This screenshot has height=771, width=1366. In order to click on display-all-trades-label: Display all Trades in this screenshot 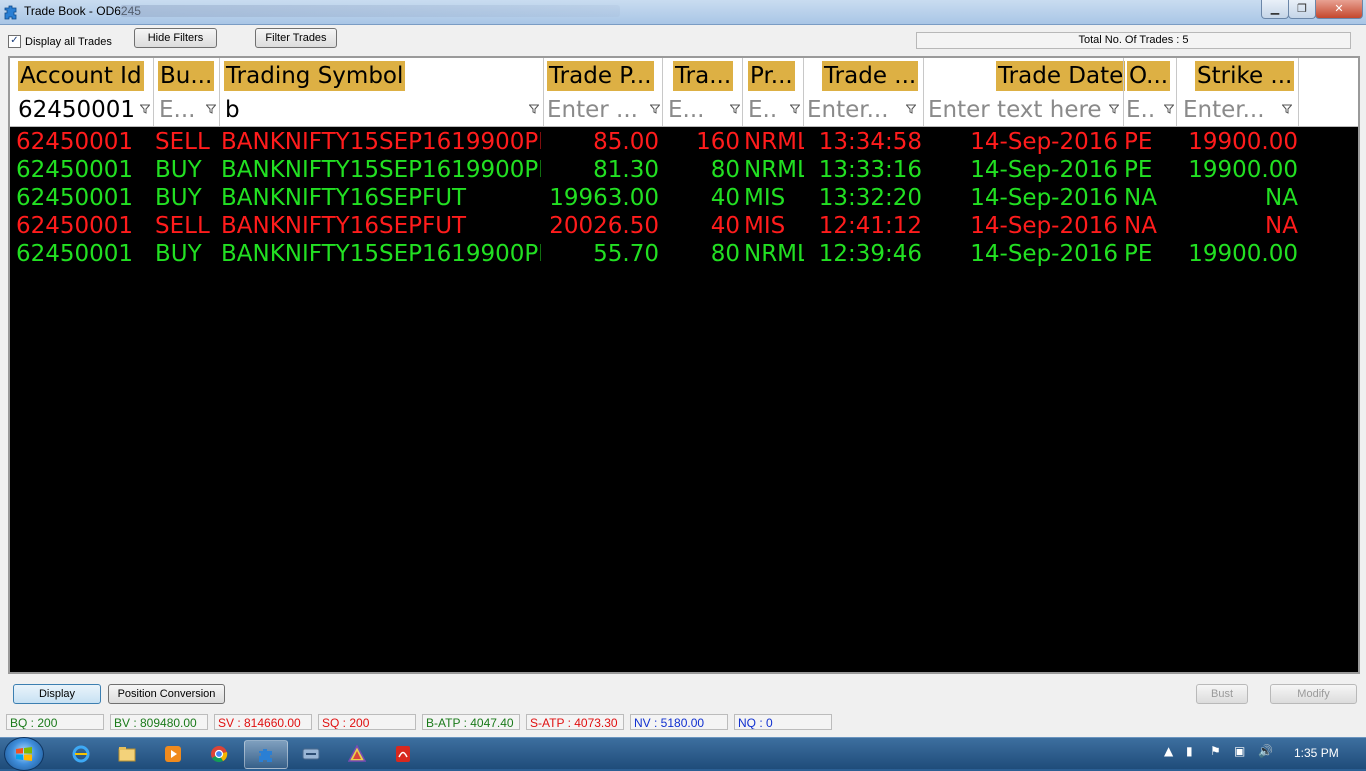, I will do `click(68, 41)`.